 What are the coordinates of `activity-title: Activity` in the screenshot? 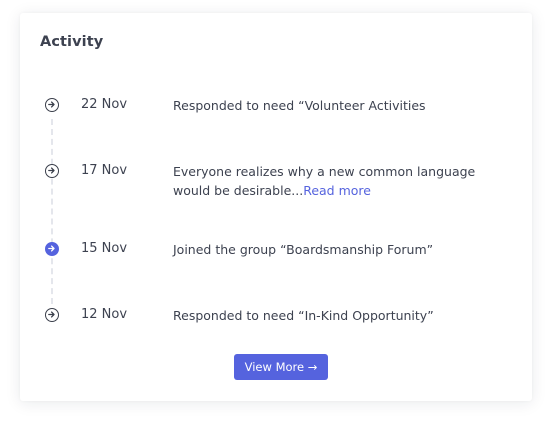 It's located at (72, 42).